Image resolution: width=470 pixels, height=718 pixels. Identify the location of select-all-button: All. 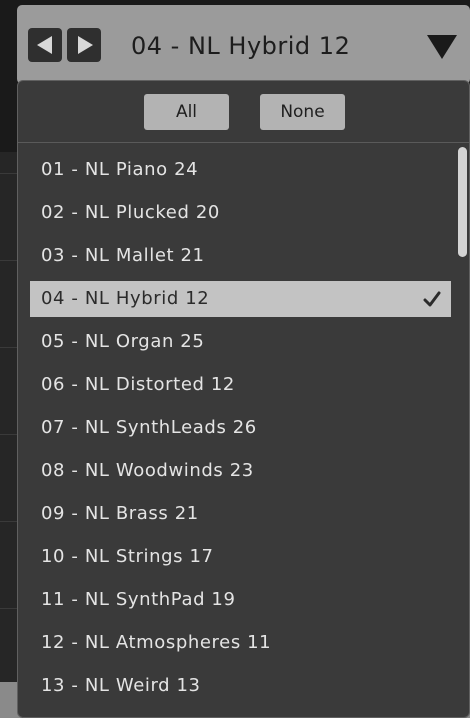
(186, 112).